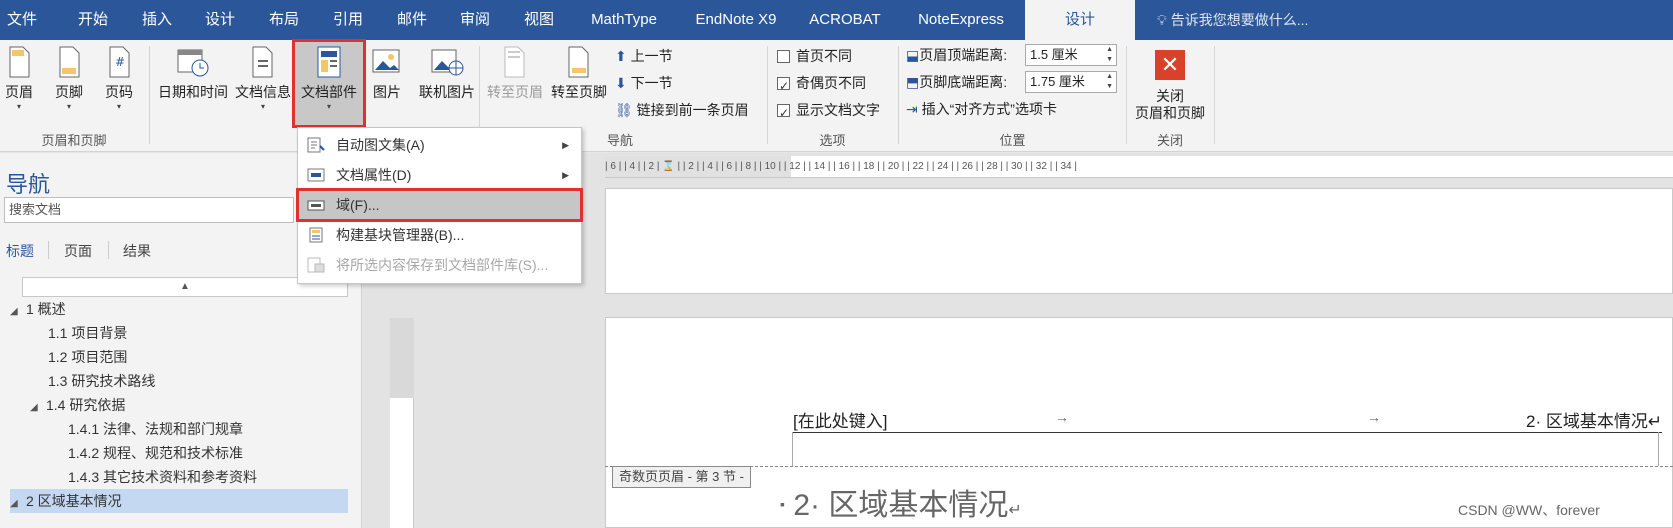 This screenshot has width=1673, height=528. I want to click on nav-tab-results: 结果, so click(137, 251).